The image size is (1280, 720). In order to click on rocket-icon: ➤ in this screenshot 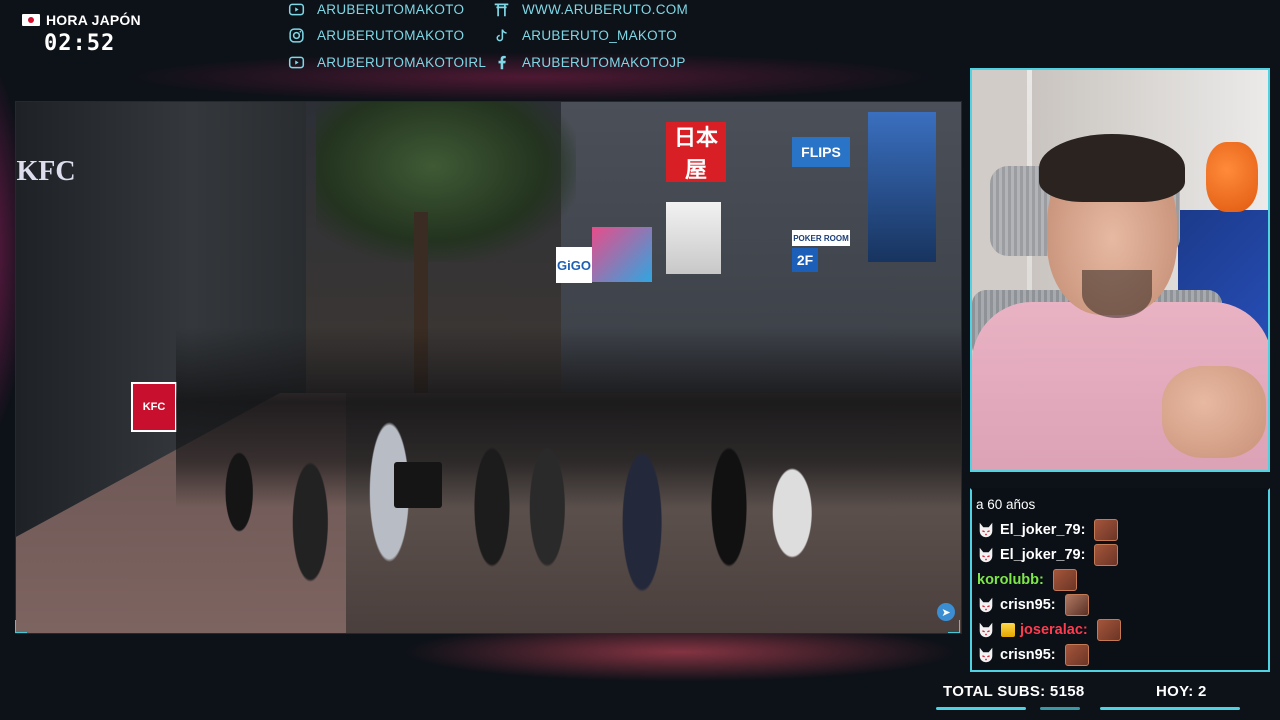, I will do `click(946, 612)`.